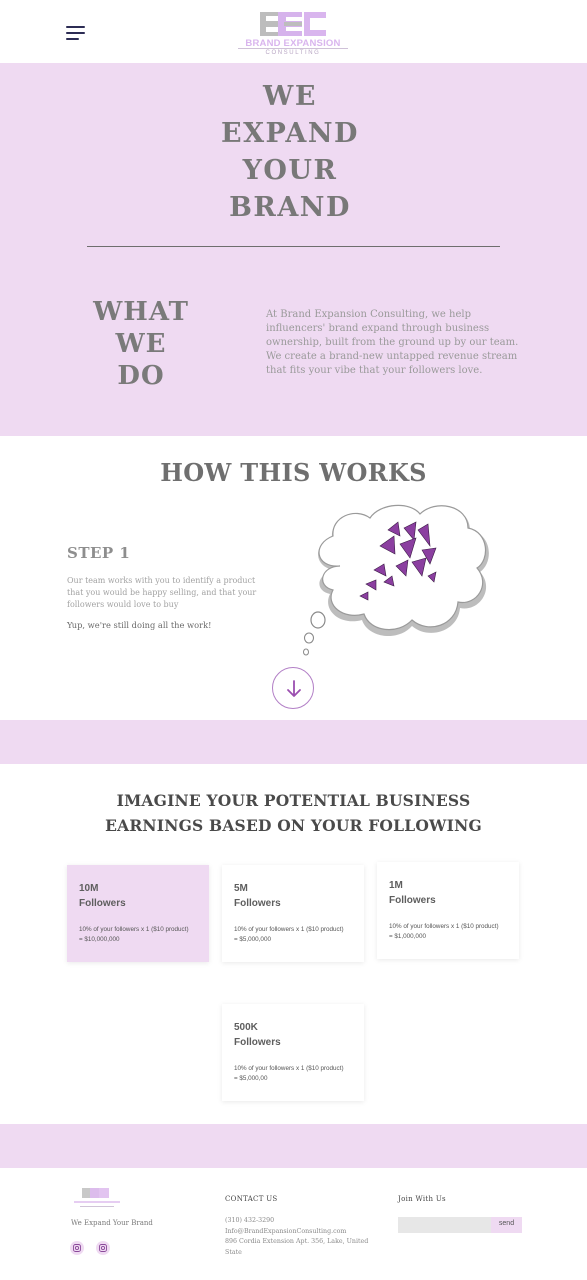 The height and width of the screenshot is (1280, 587). I want to click on hamburger-menu-icon, so click(76, 33).